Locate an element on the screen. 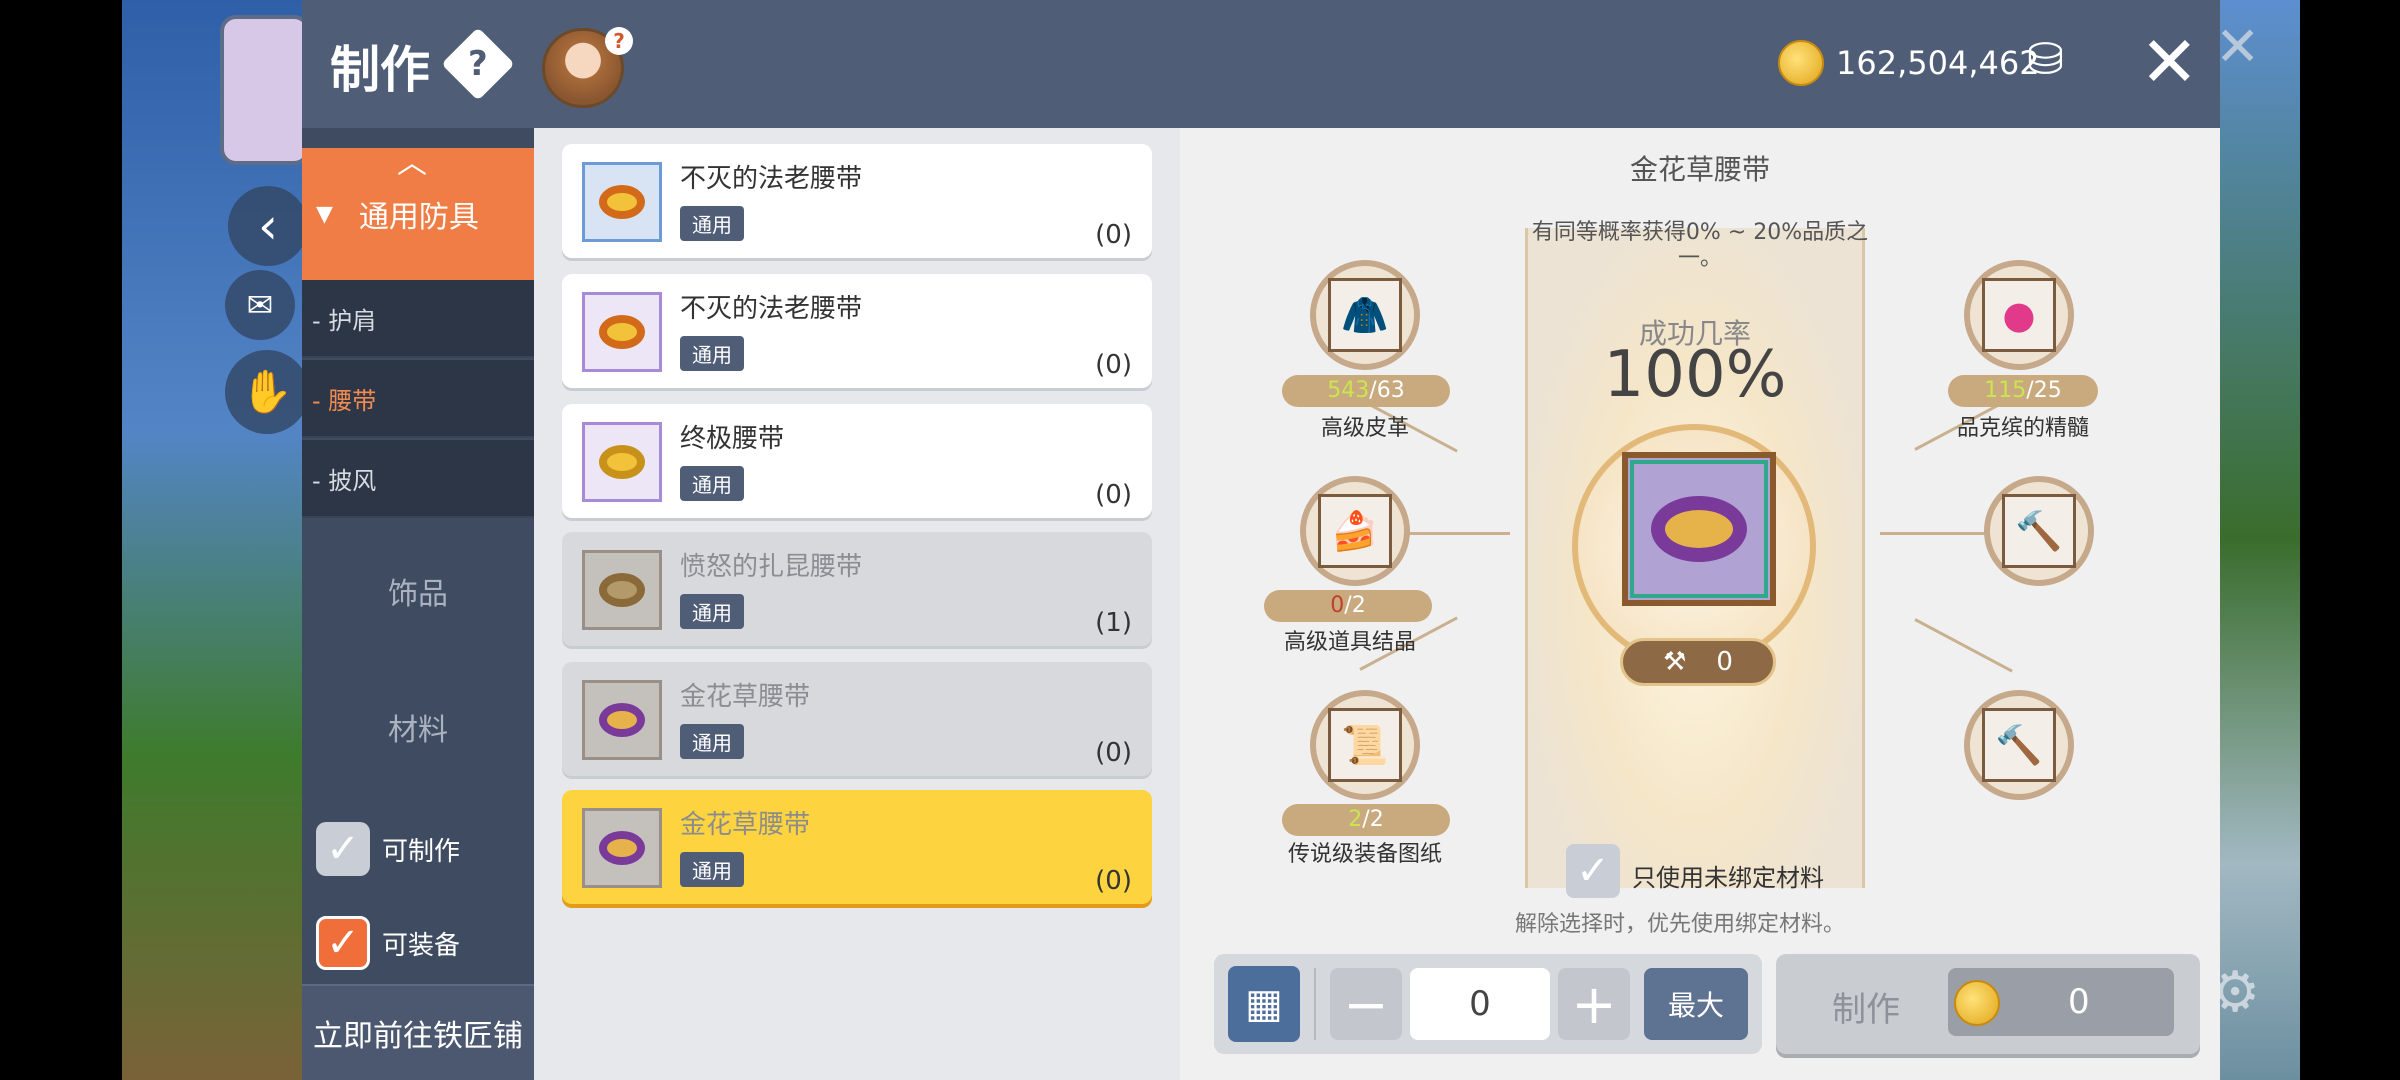 Image resolution: width=2400 pixels, height=1080 pixels. filter-craftable: ✓ 可制作 is located at coordinates (421, 849).